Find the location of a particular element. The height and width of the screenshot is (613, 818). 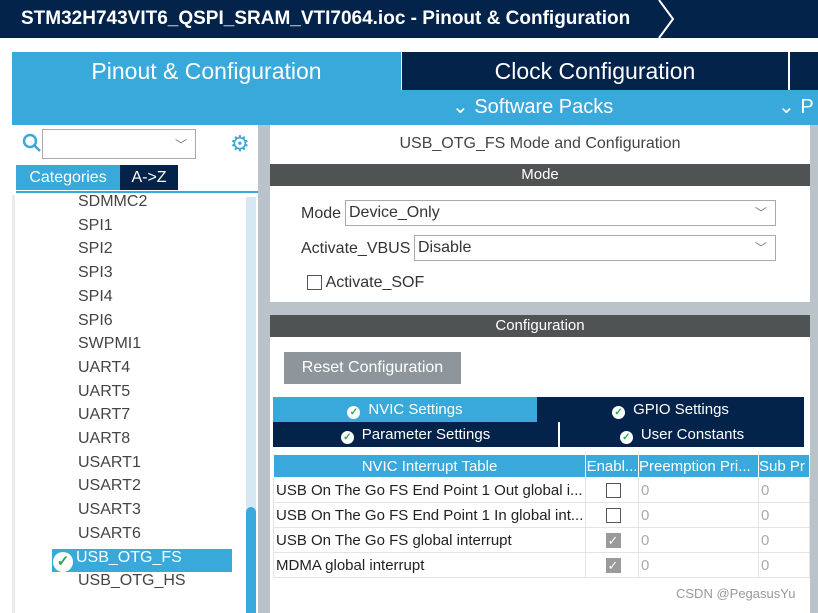

search-input: ﹀ is located at coordinates (119, 144).